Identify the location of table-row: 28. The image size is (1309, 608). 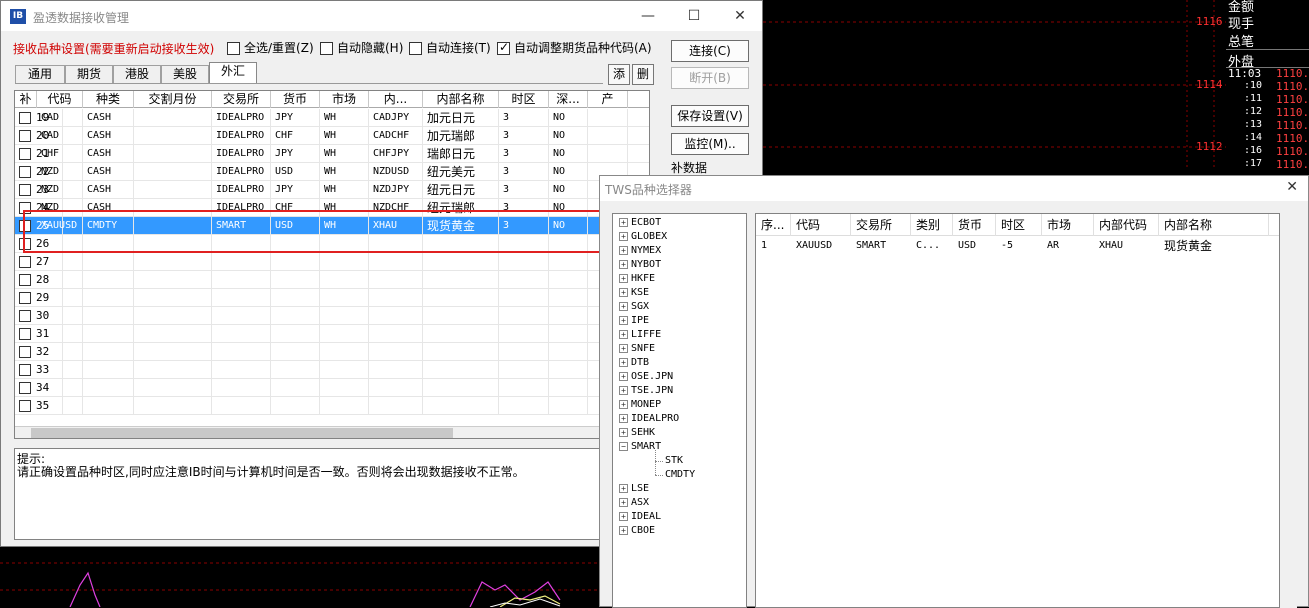
(332, 280).